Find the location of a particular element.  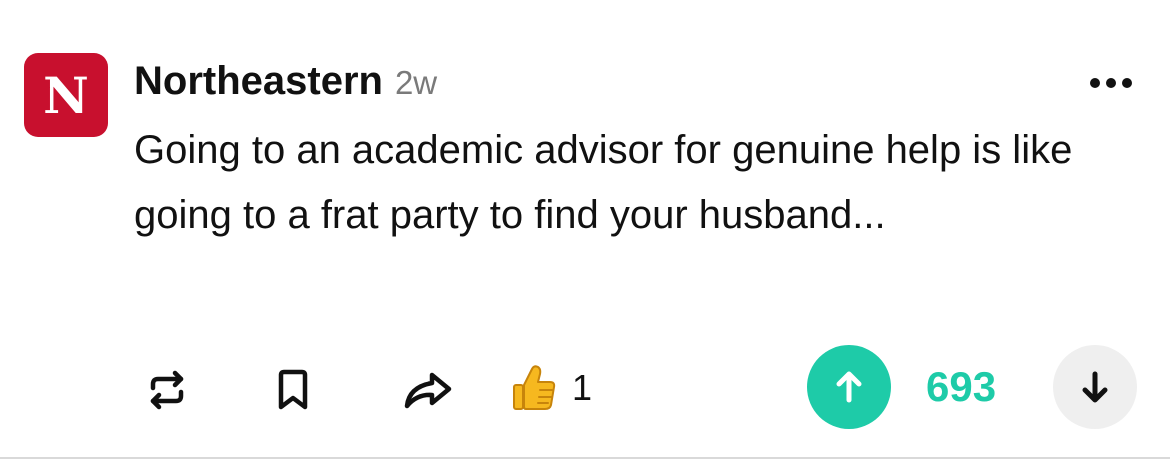

reaction-button: 1 is located at coordinates (551, 388).